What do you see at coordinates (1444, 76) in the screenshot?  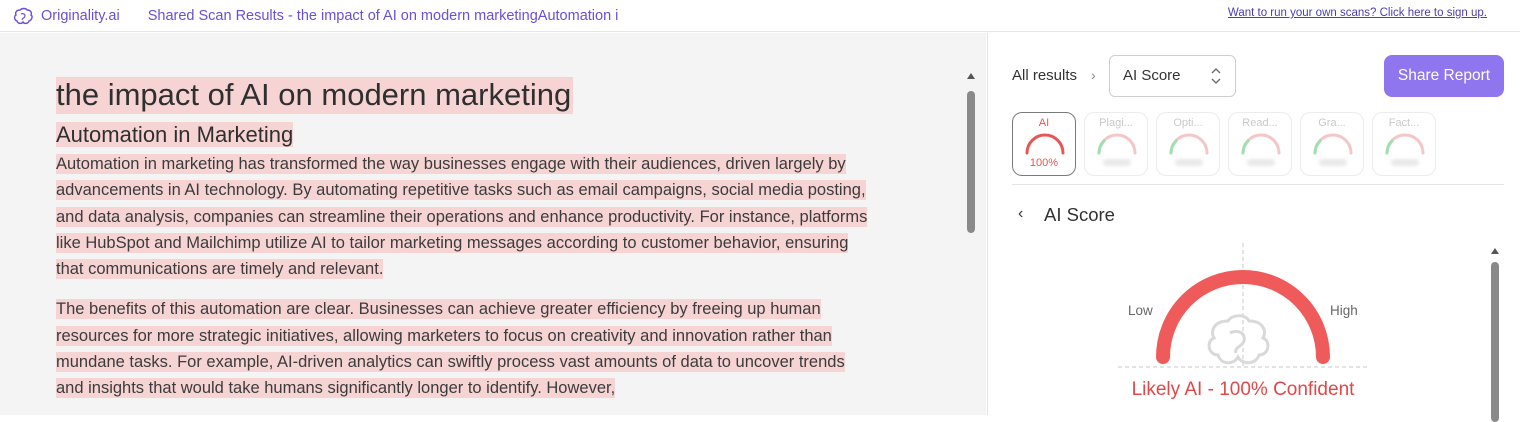 I see `share-report-button: Share Report` at bounding box center [1444, 76].